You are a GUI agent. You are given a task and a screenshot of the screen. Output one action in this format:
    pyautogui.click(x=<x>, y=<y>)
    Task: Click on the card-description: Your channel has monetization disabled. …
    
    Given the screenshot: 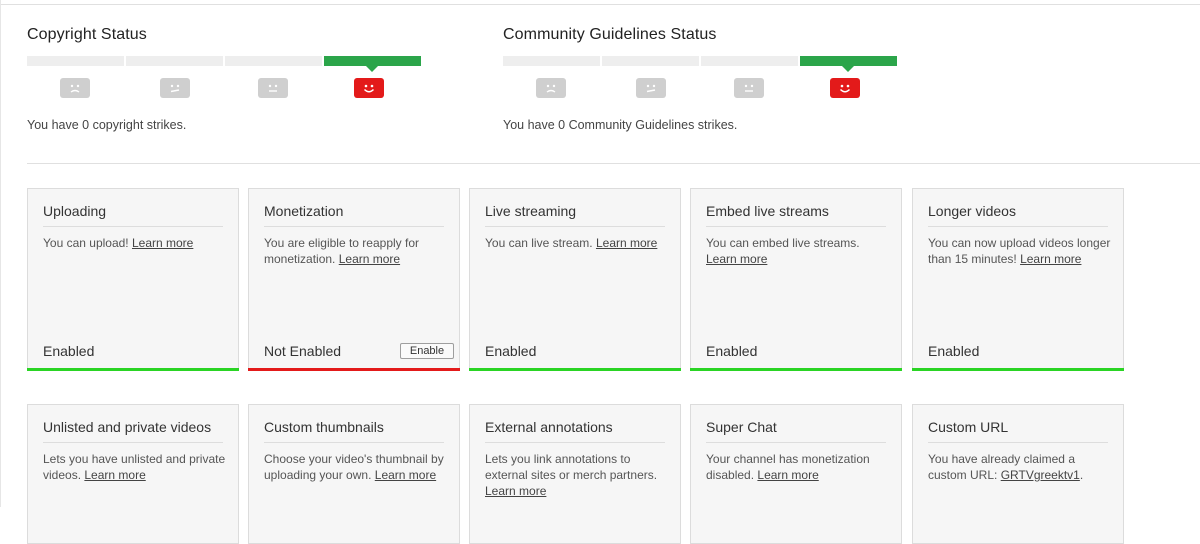 What is the action you would take?
    pyautogui.click(x=788, y=467)
    